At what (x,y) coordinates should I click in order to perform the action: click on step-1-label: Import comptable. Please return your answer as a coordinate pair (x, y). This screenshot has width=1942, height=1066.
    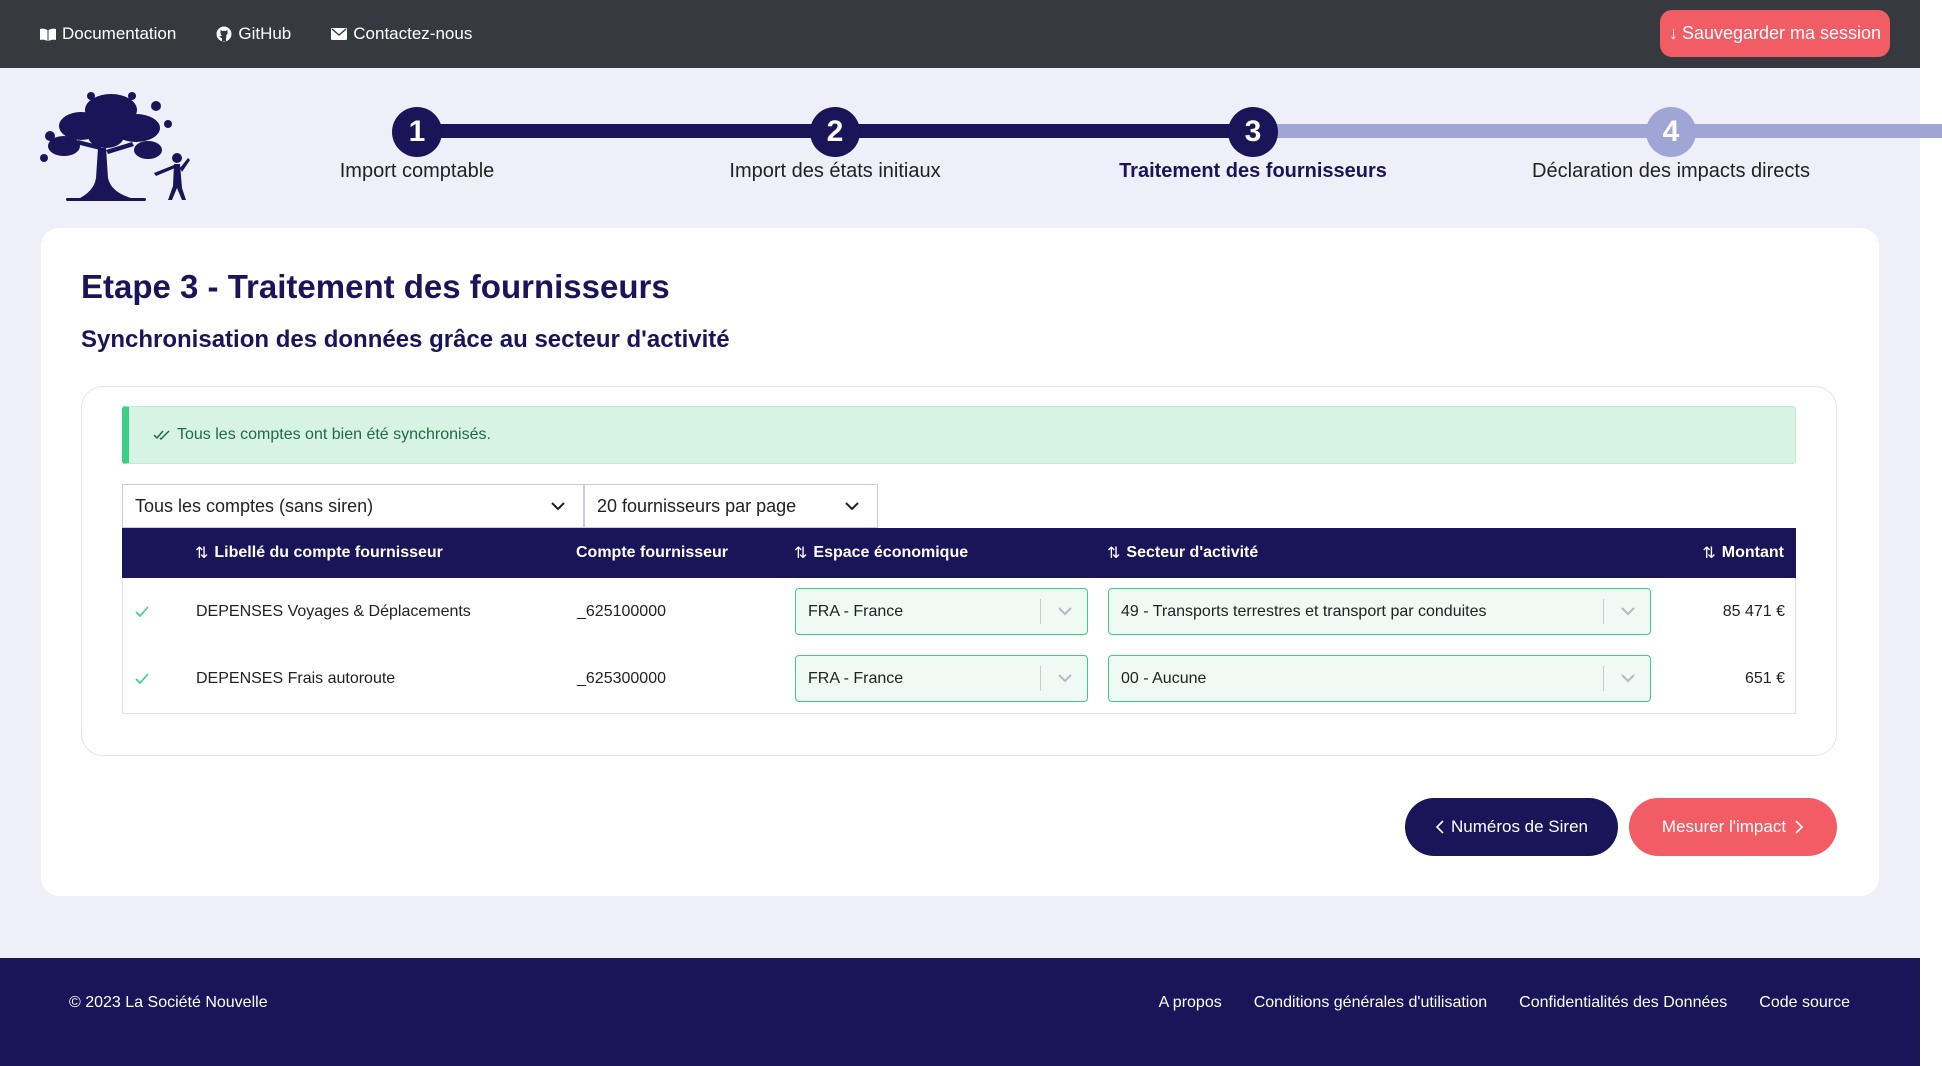
    Looking at the image, I should click on (417, 171).